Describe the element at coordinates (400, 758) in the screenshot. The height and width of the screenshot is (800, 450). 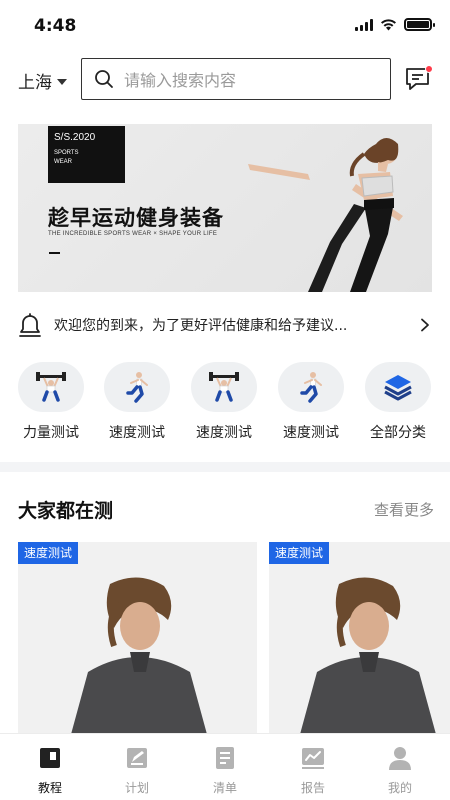
I see `profile-icon` at that location.